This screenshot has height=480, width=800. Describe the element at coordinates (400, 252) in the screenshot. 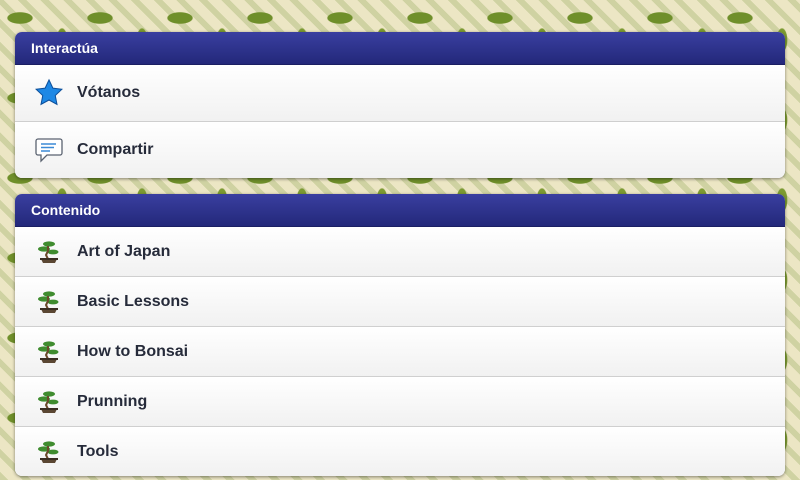

I see `content-item-art-of-japan: Art of Japan` at that location.